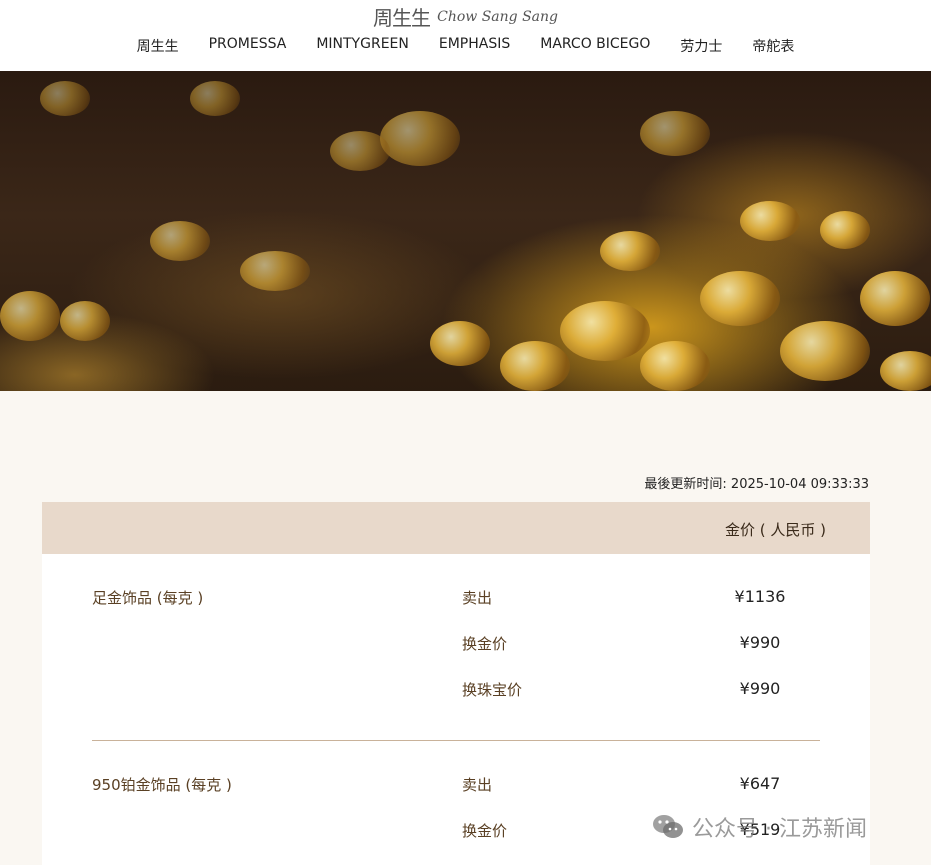  What do you see at coordinates (402, 18) in the screenshot?
I see `logo-chinese: 周生生` at bounding box center [402, 18].